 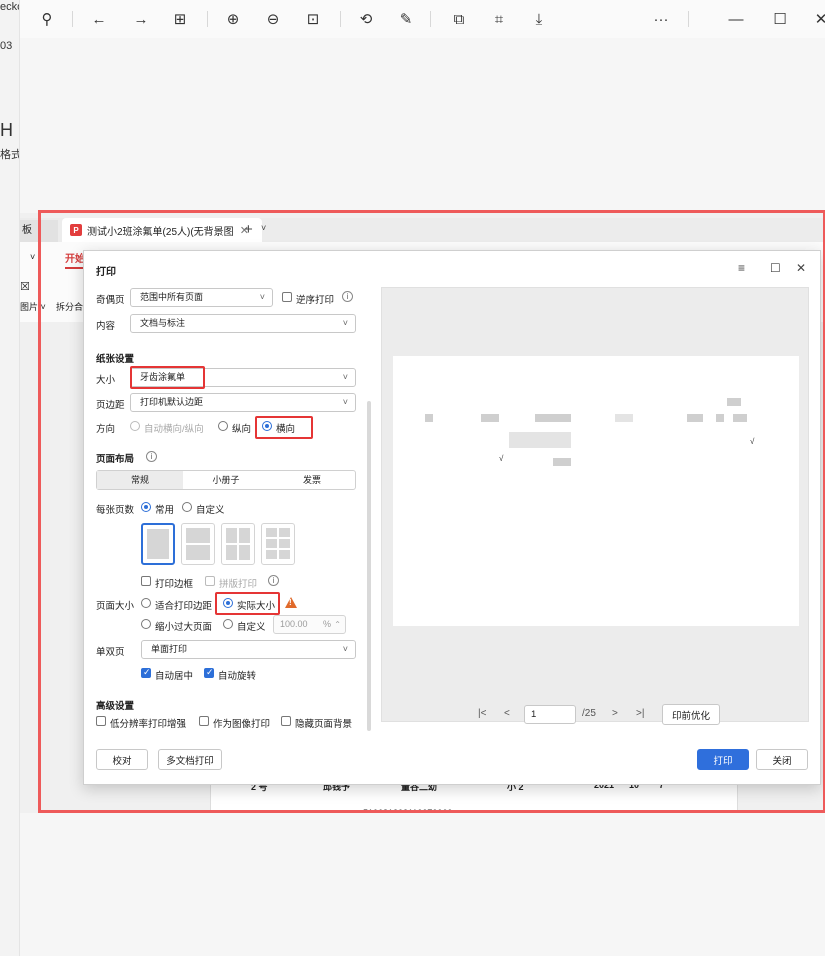 What do you see at coordinates (6, 46) in the screenshot?
I see `background-text: 03` at bounding box center [6, 46].